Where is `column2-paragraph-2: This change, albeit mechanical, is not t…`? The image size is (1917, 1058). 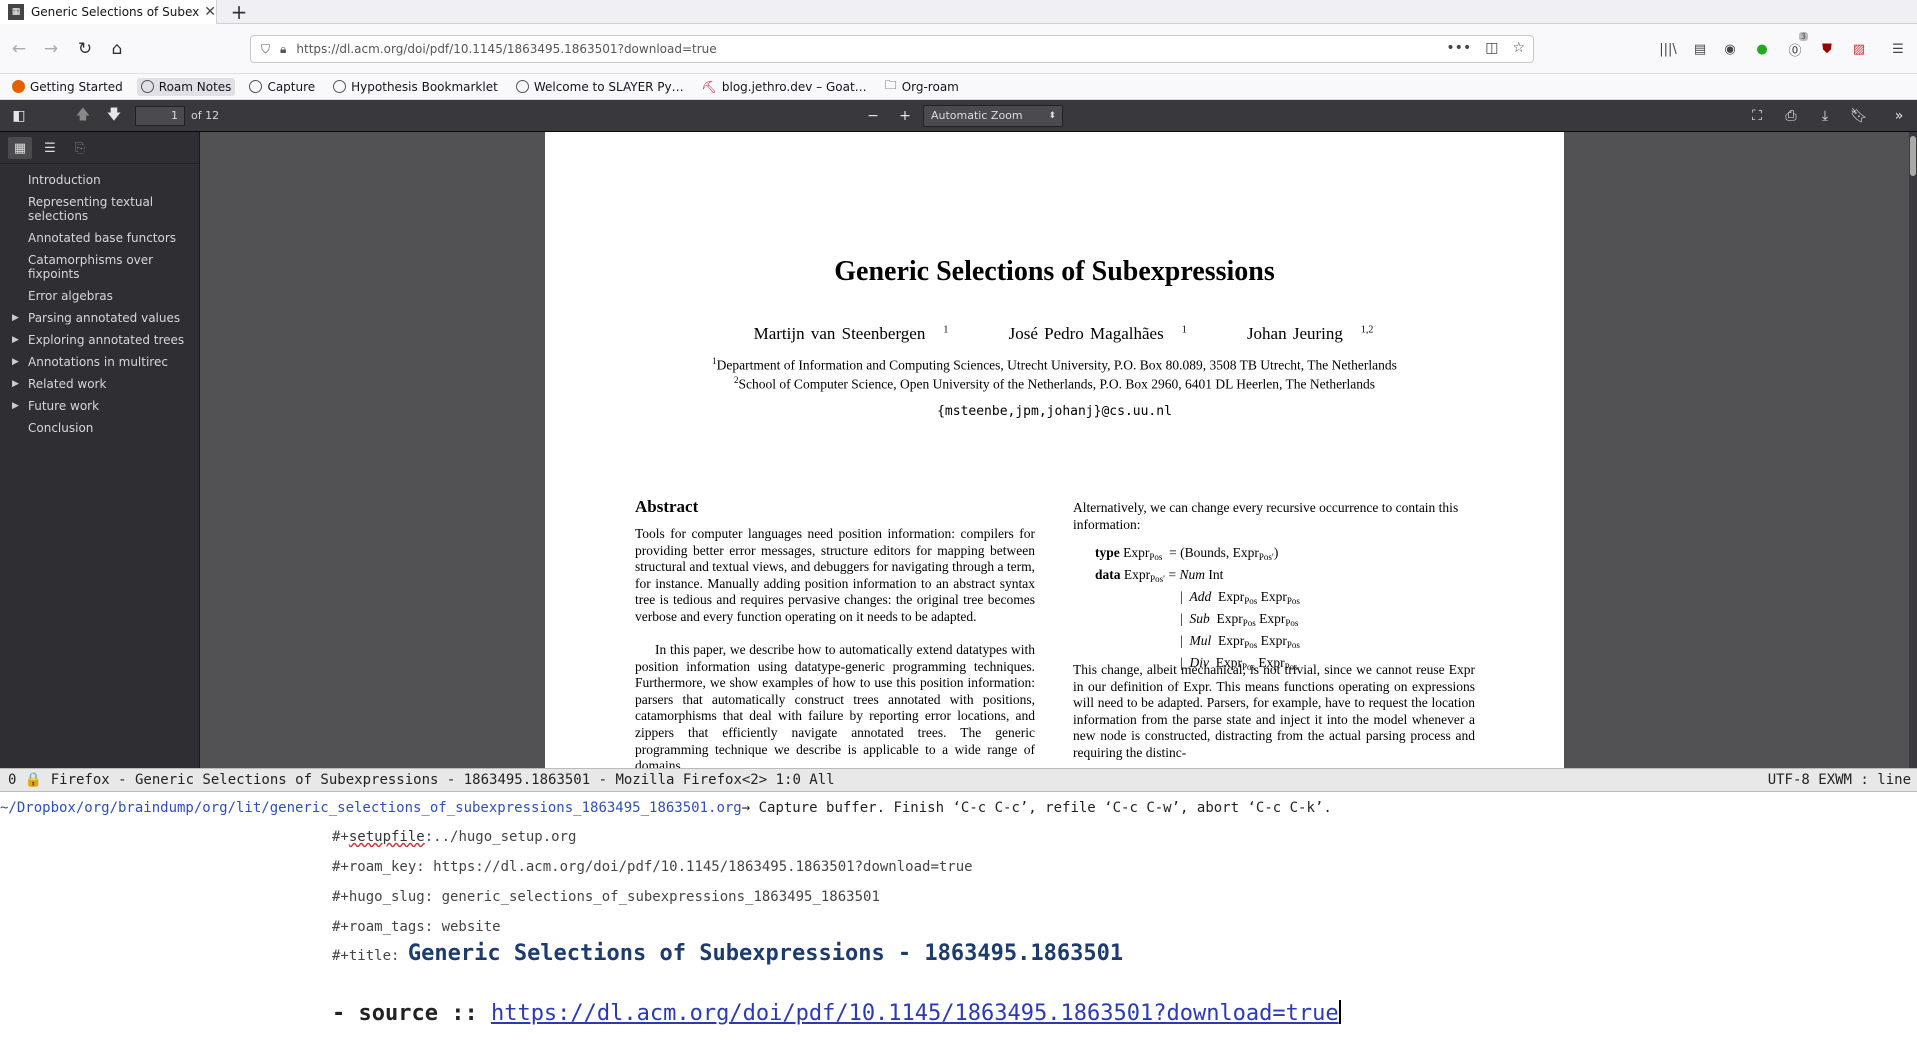
column2-paragraph-2: This change, albeit mechanical, is not t… is located at coordinates (1274, 711).